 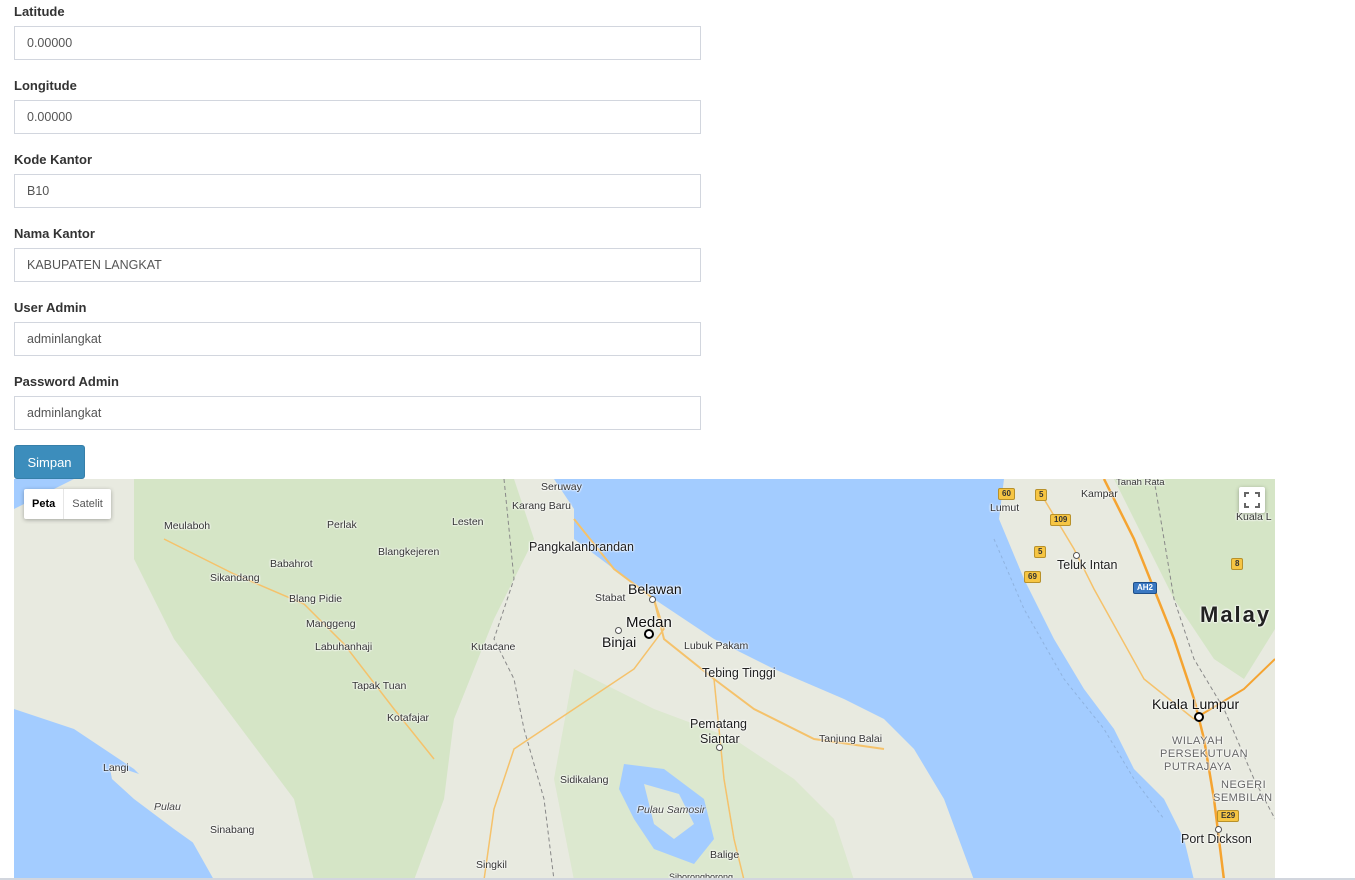 I want to click on office-code-field-group: Kode Kantor, so click(x=357, y=185).